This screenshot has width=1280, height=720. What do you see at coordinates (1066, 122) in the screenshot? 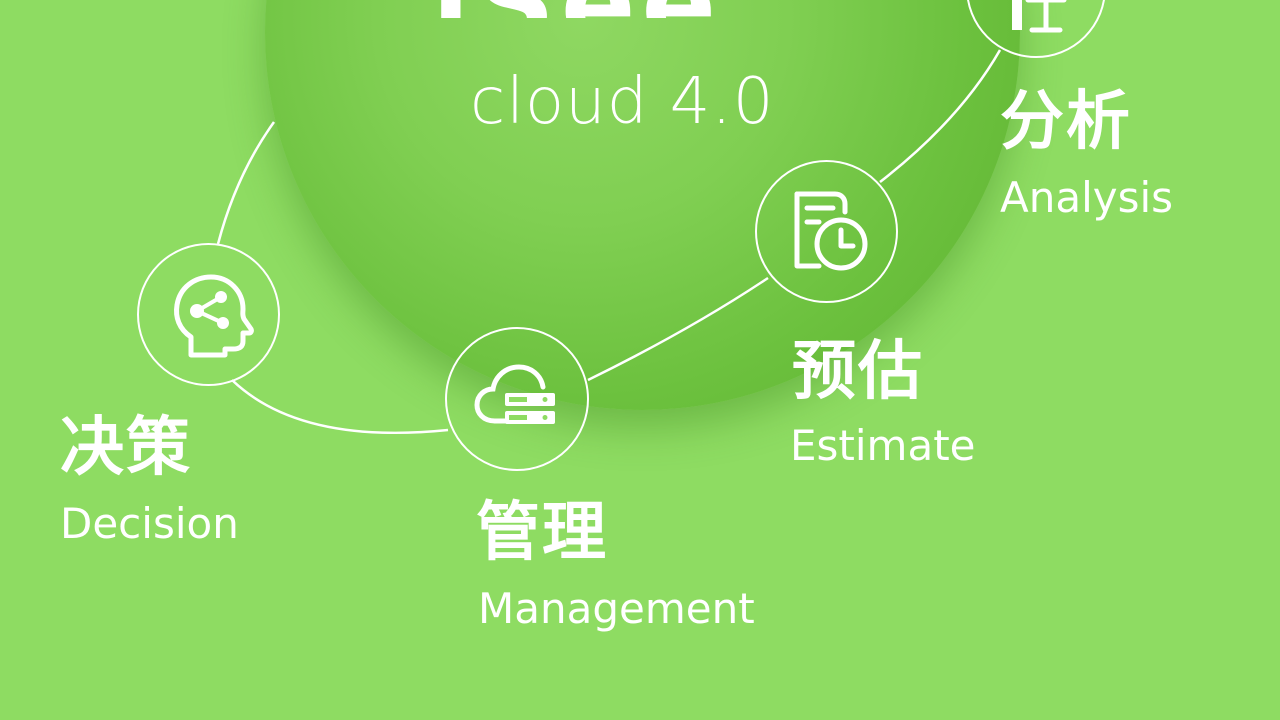
I see `analysis-title: 分析` at bounding box center [1066, 122].